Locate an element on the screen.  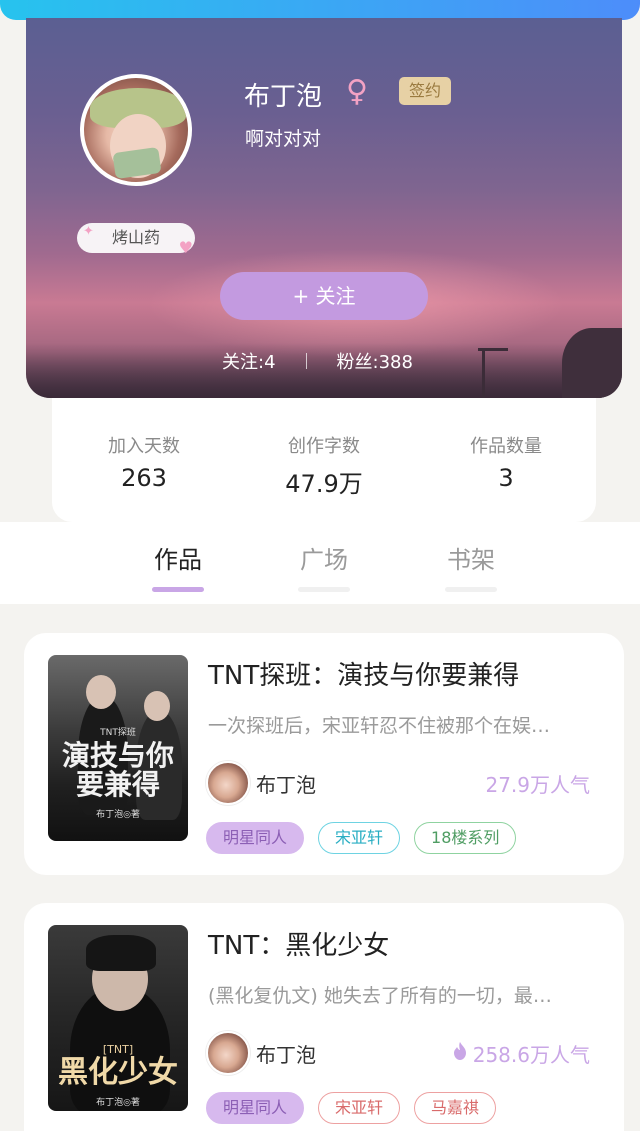
popularity-count: 258.6万人气 is located at coordinates (520, 1053).